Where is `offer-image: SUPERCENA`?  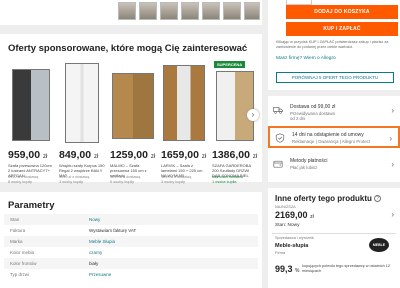 offer-image: SUPERCENA is located at coordinates (235, 103).